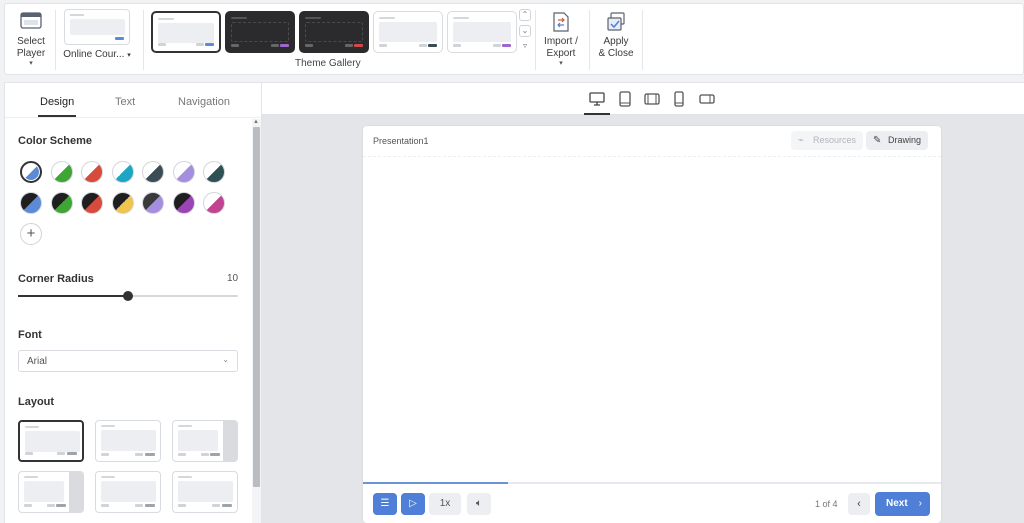 The height and width of the screenshot is (523, 1024). I want to click on volume-button: 🔈︎, so click(479, 504).